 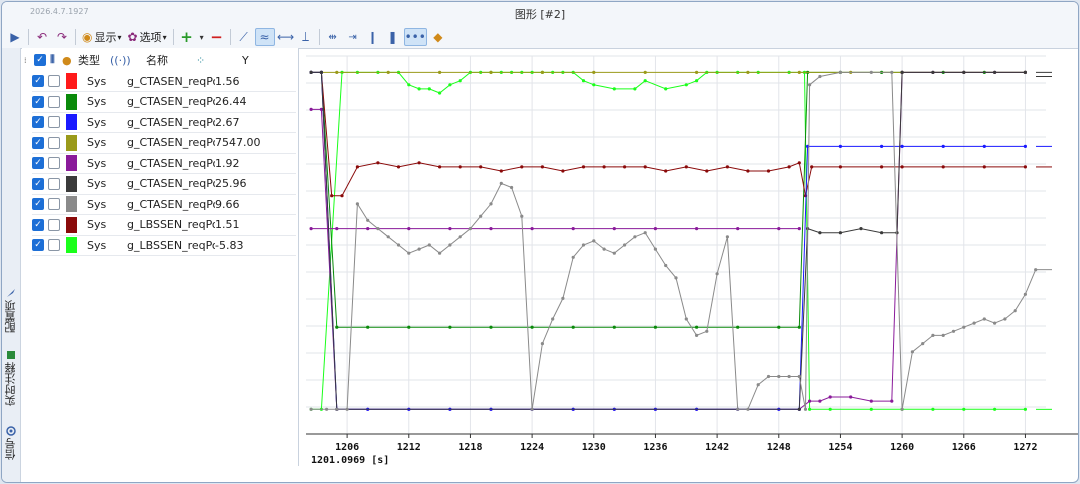 I want to click on eraser-icon: ◆, so click(x=438, y=37).